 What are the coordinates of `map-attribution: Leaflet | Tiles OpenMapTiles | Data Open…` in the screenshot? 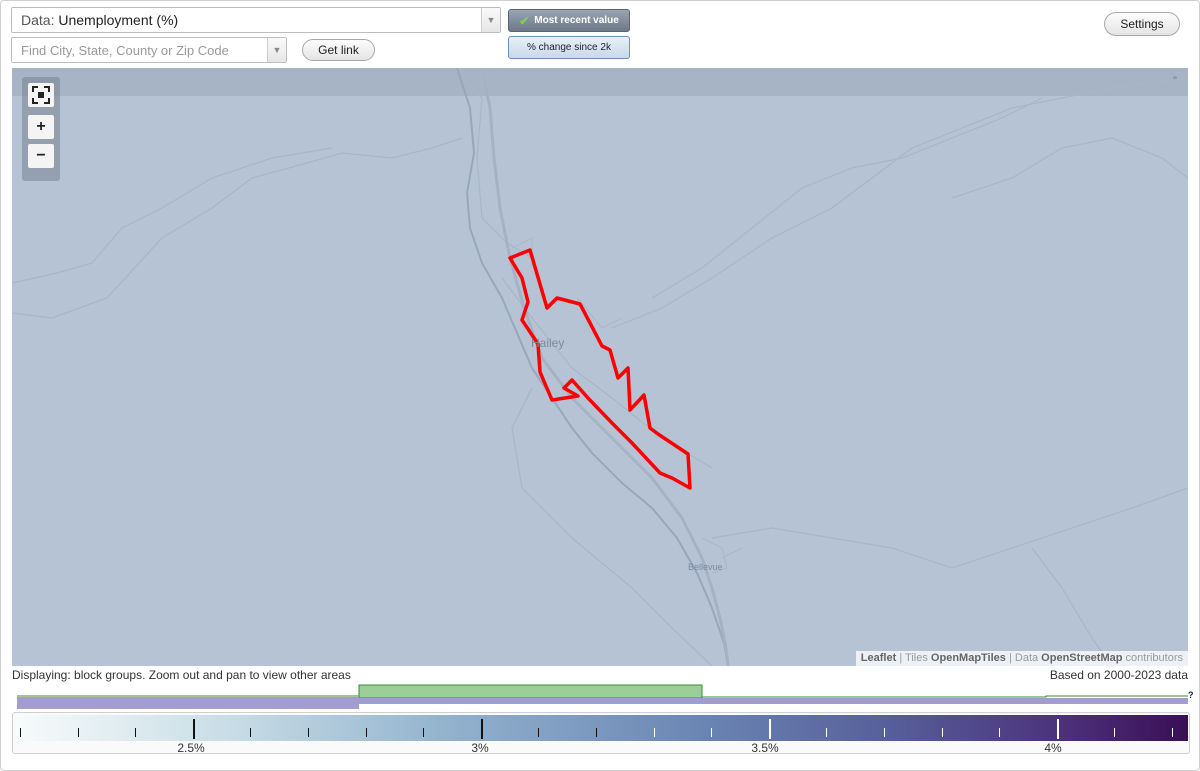 It's located at (1021, 658).